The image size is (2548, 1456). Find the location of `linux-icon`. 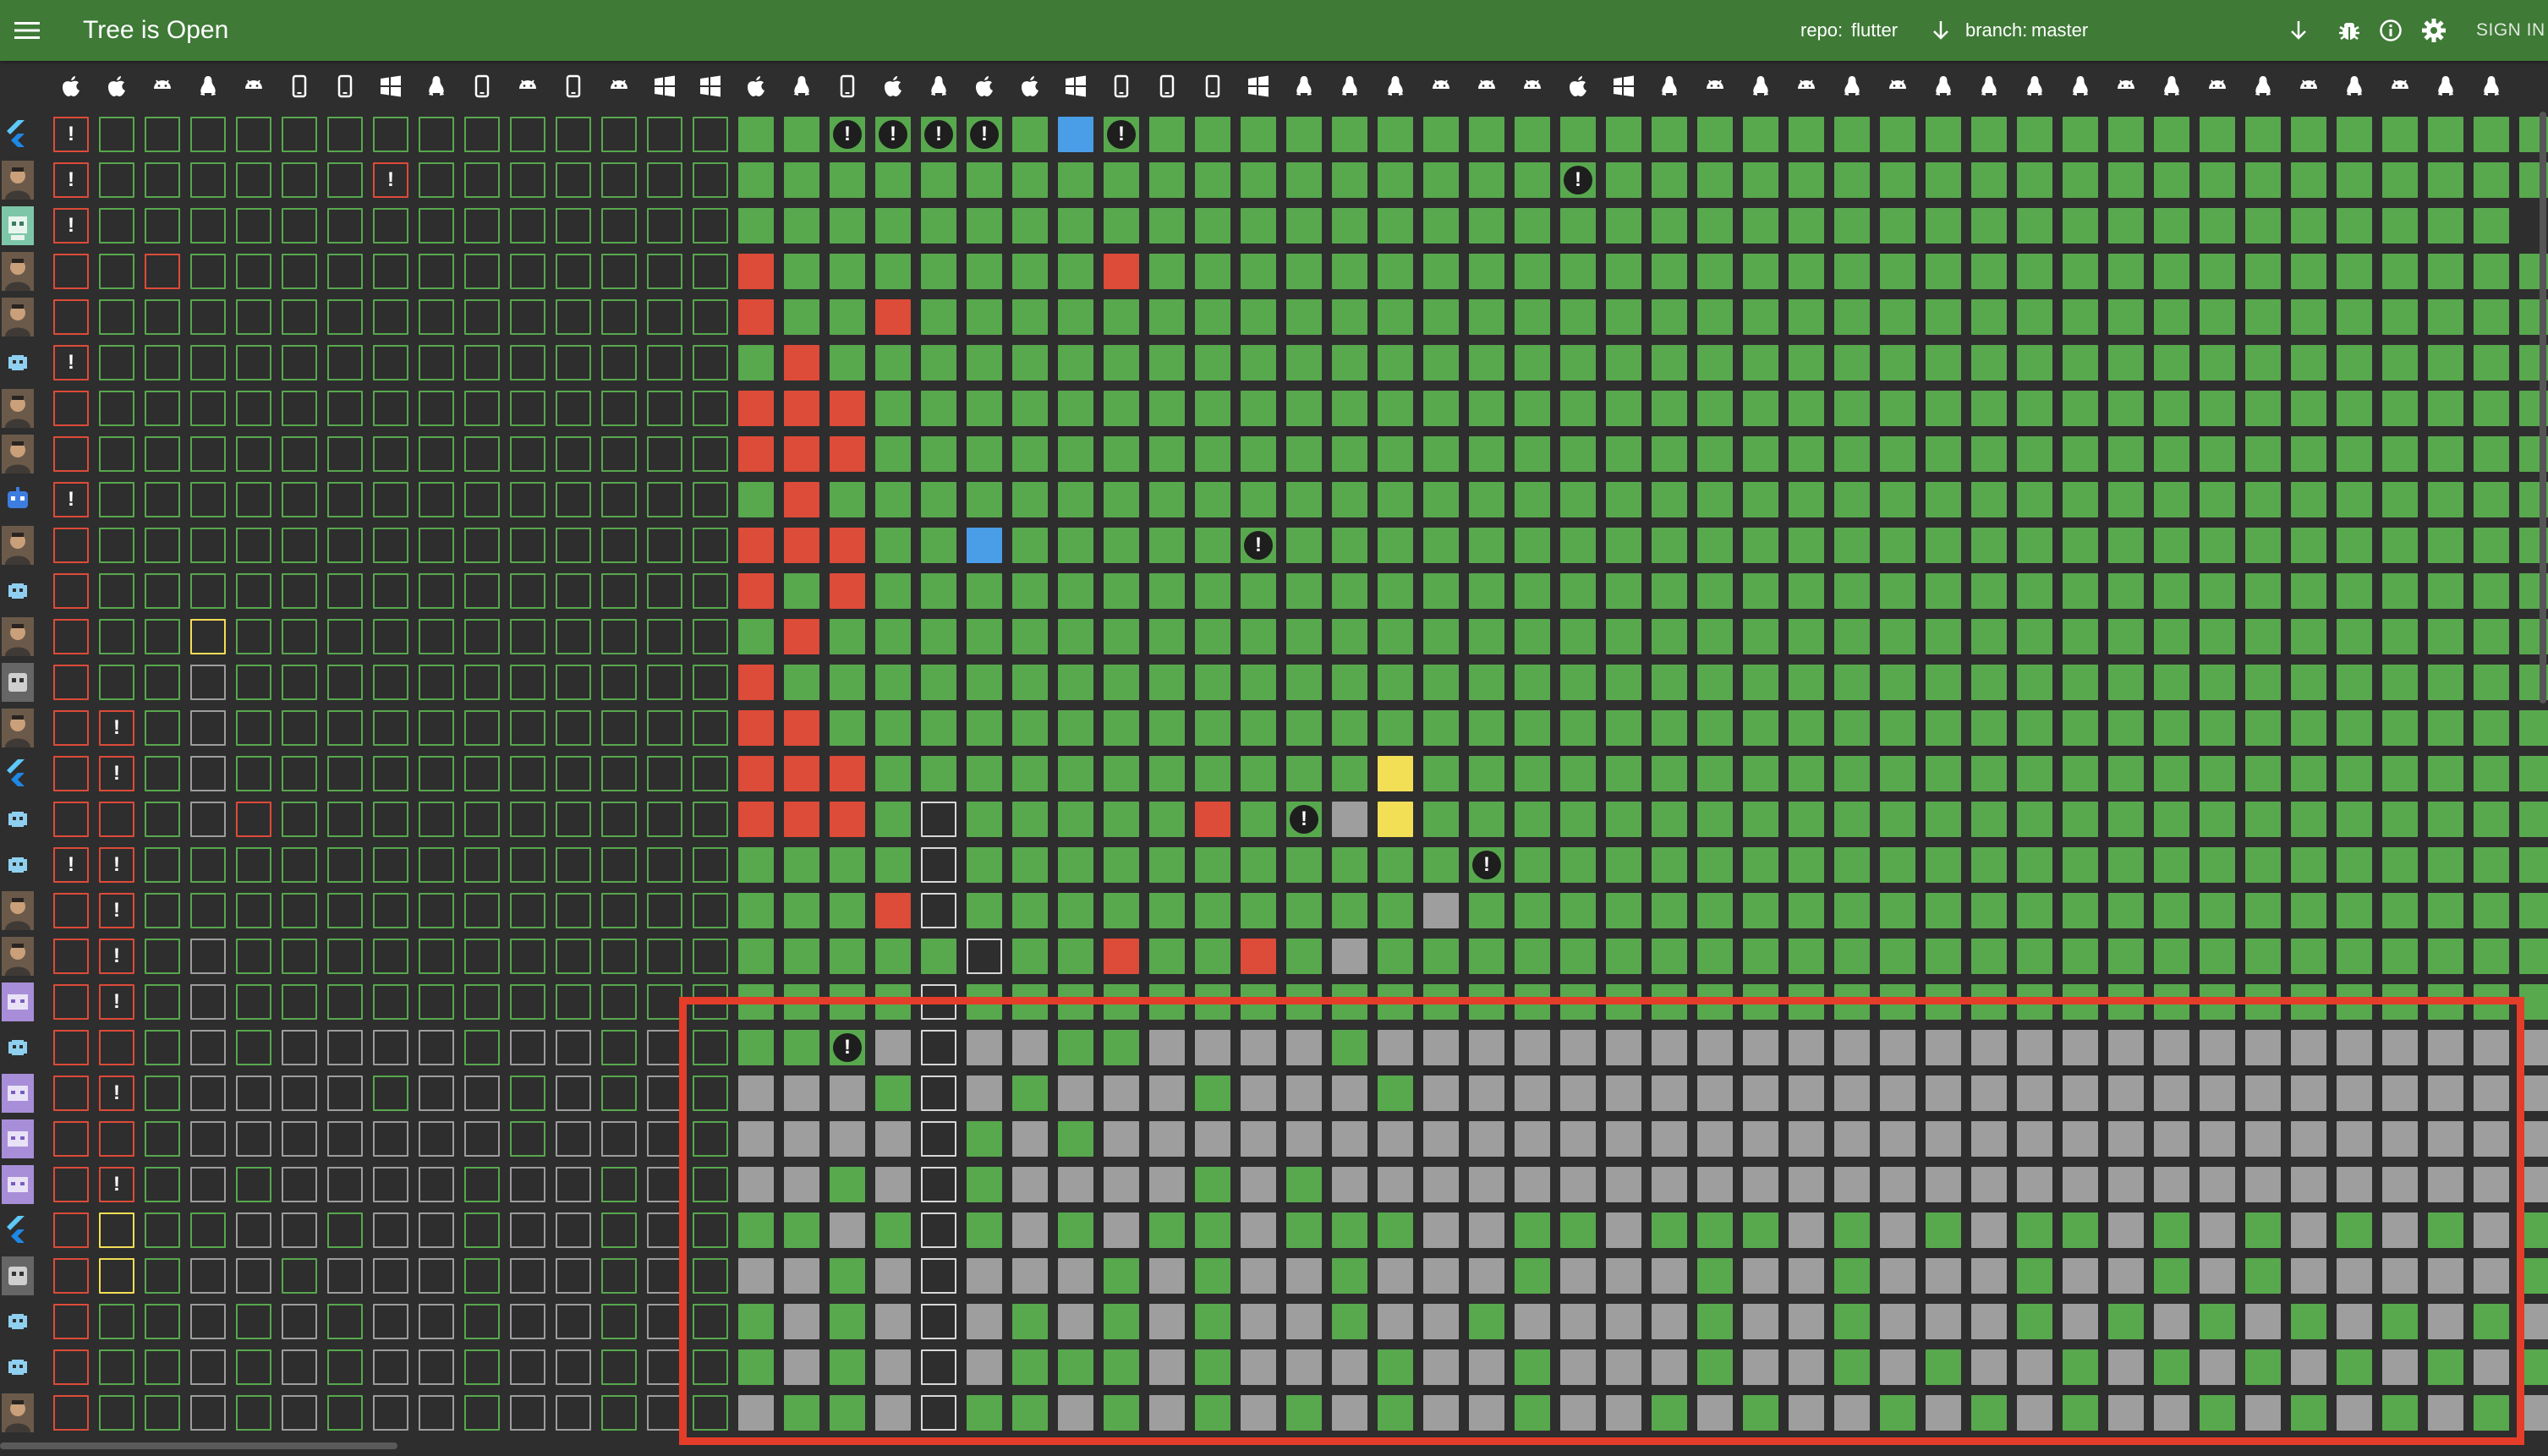

linux-icon is located at coordinates (2491, 86).